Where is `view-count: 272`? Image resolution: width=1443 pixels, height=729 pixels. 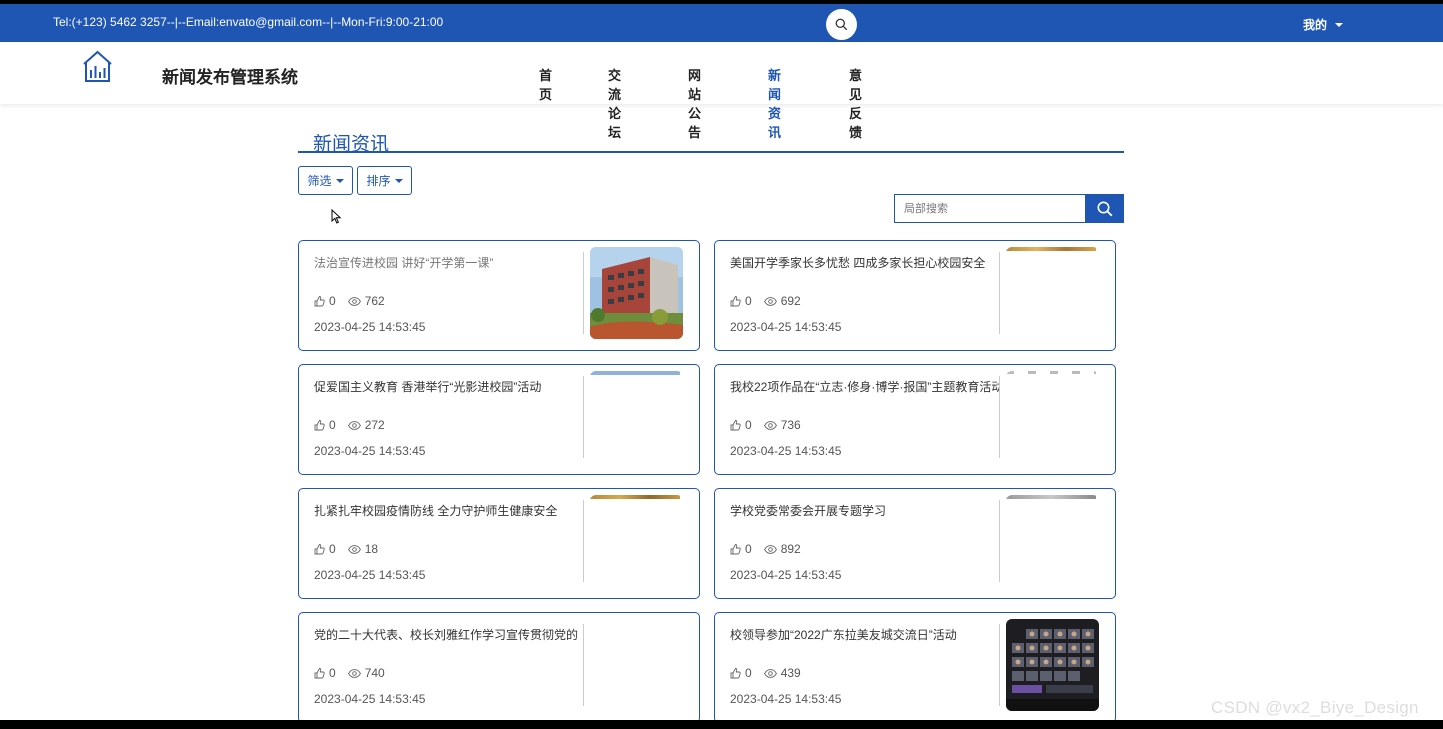
view-count: 272 is located at coordinates (374, 425).